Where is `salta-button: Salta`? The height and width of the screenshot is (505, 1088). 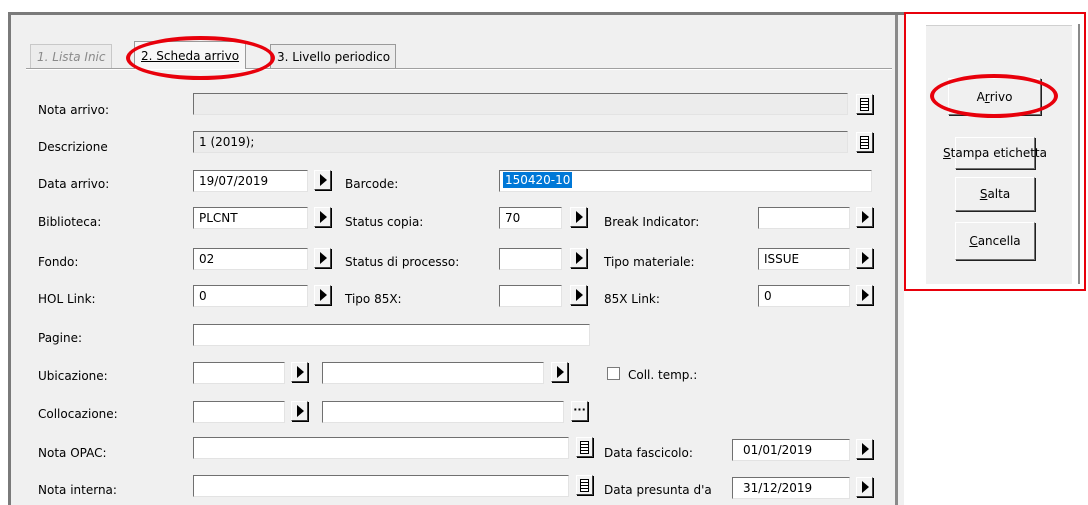 salta-button: Salta is located at coordinates (995, 194).